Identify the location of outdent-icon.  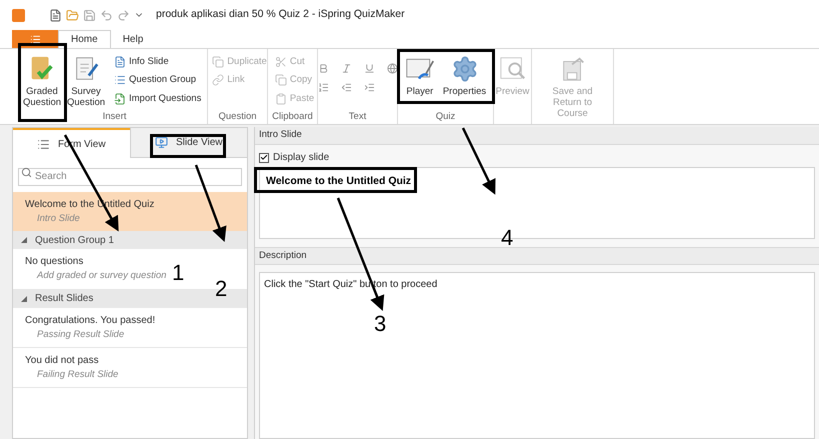
(346, 87).